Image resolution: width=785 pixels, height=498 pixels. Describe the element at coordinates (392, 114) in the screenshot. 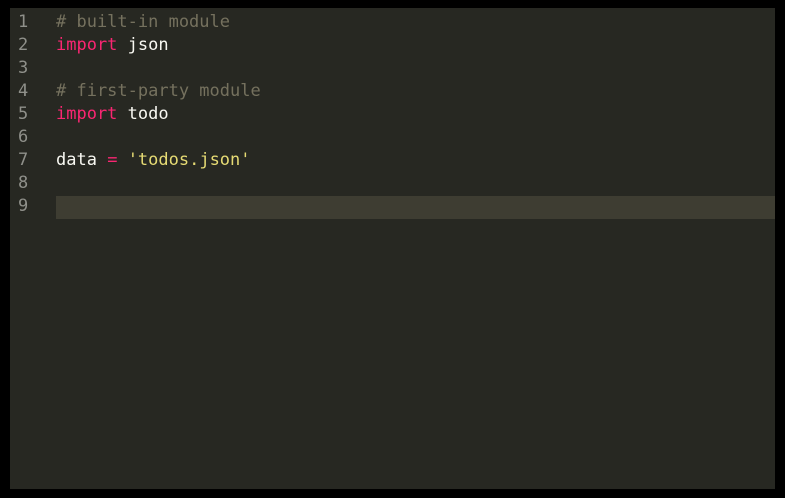

I see `code-line: 5 import todo` at that location.